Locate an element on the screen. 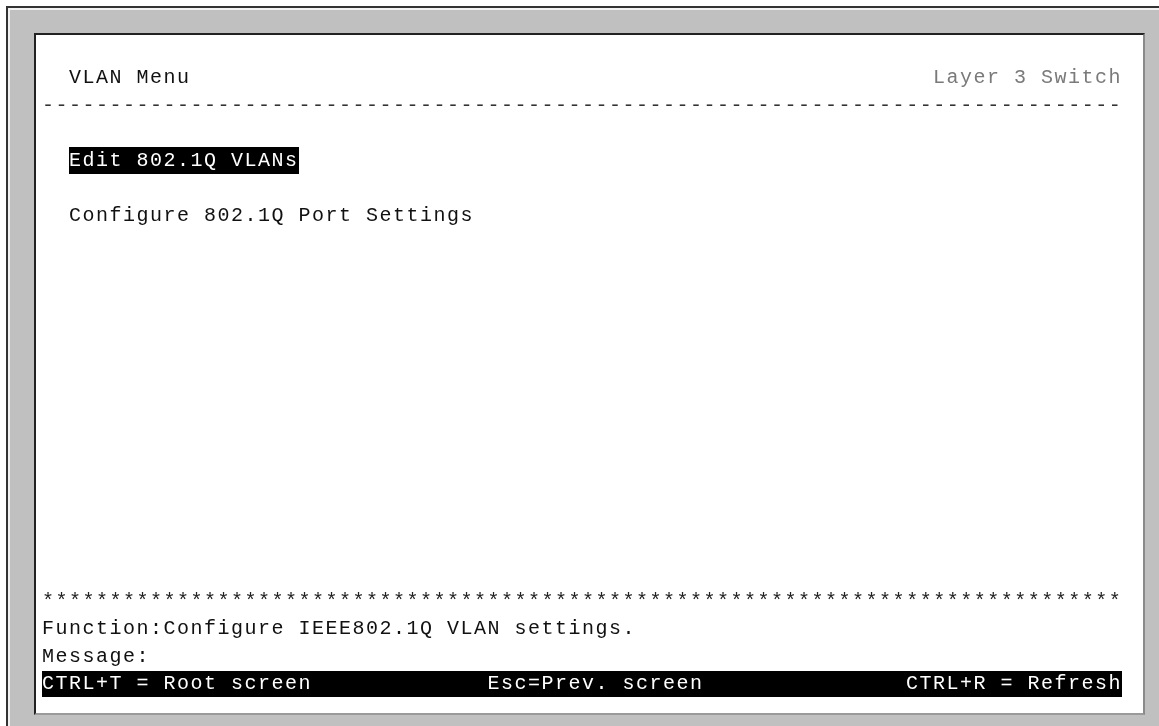  function-description: Function:Configure IEEE802.1Q VLAN settings. is located at coordinates (339, 629).